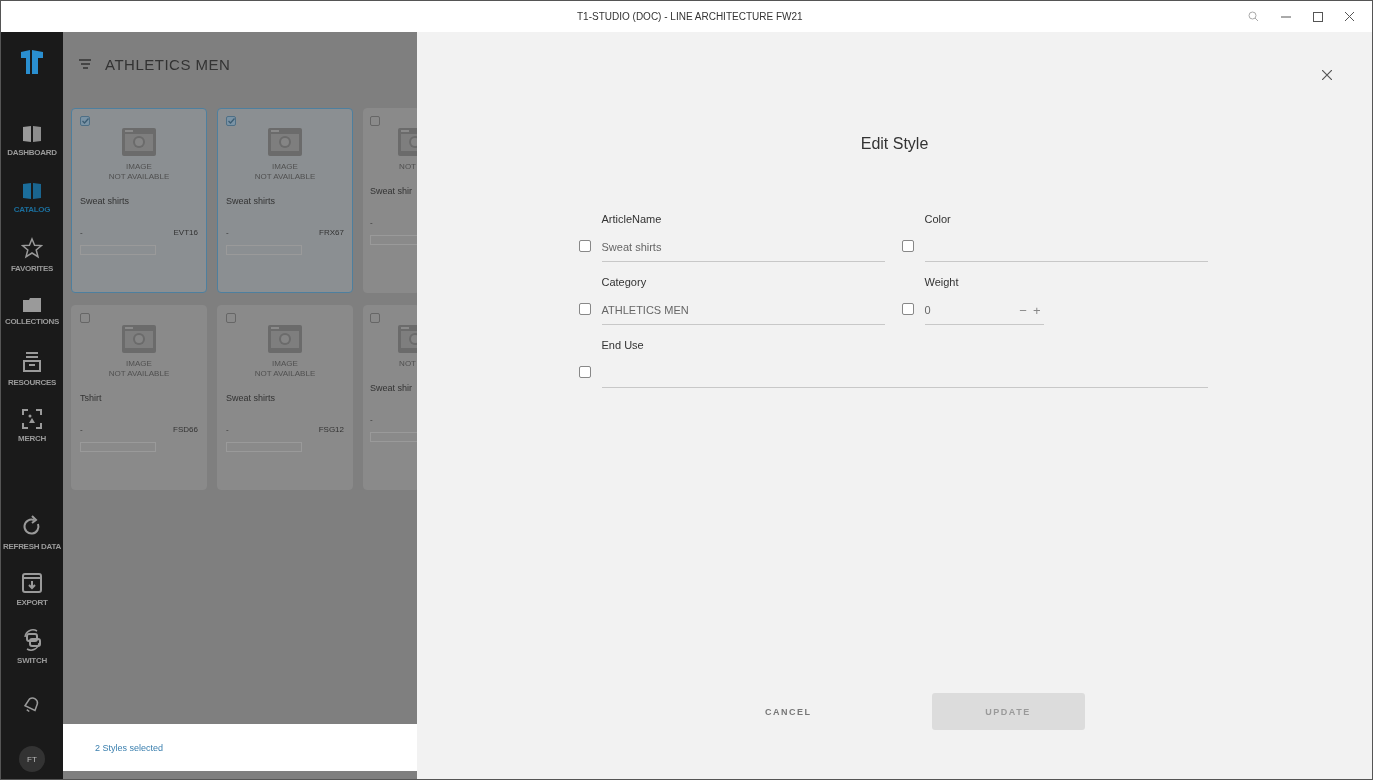  Describe the element at coordinates (91, 398) in the screenshot. I see `style-name: Tshirt` at that location.